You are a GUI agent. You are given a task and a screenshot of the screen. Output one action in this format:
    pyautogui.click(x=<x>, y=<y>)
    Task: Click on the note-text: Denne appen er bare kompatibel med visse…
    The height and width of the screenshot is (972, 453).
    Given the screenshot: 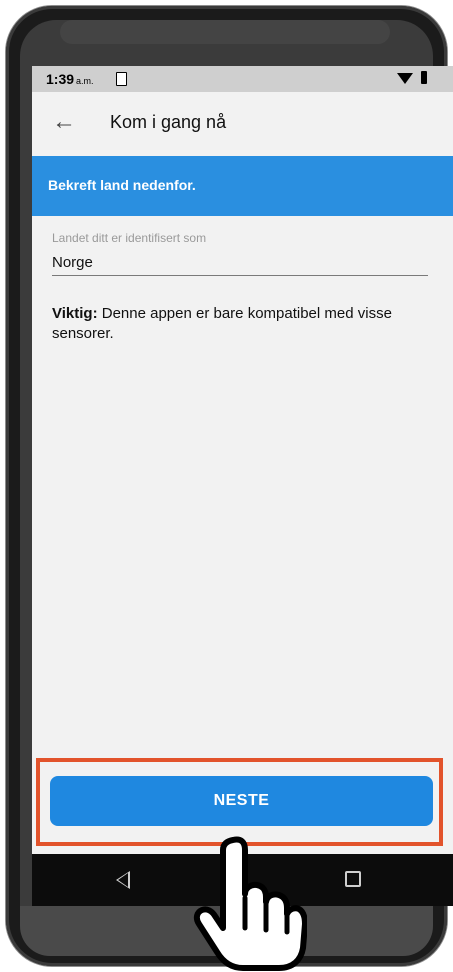 What is the action you would take?
    pyautogui.click(x=222, y=323)
    